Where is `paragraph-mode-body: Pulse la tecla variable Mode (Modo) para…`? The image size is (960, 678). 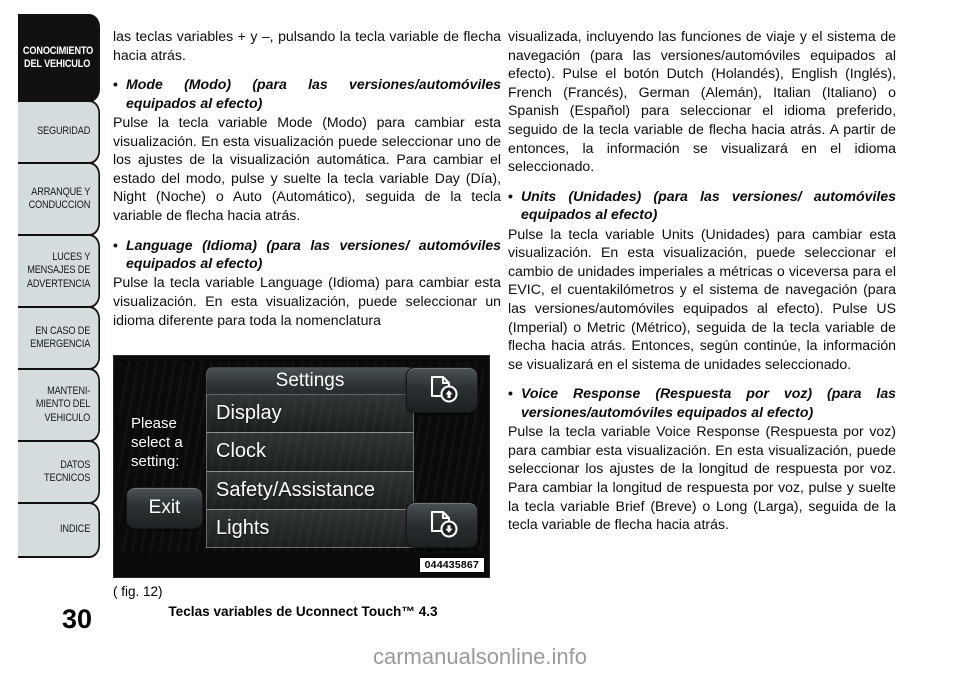
paragraph-mode-body: Pulse la tecla variable Mode (Modo) para… is located at coordinates (307, 168).